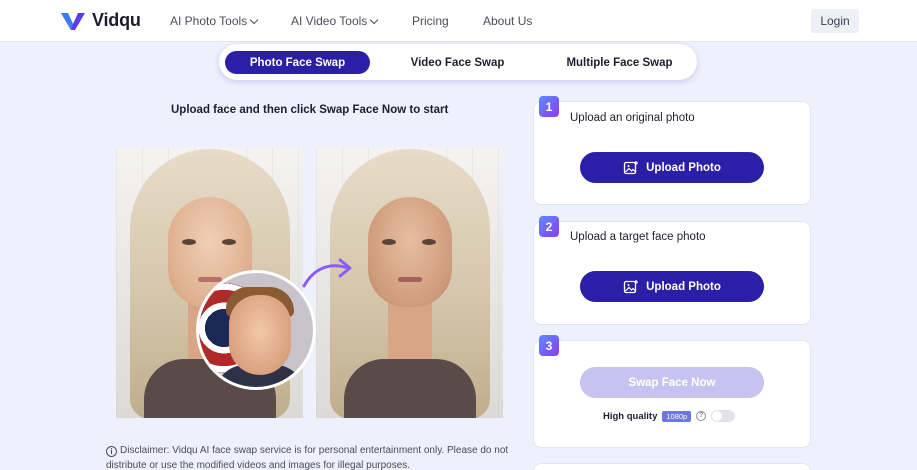 The width and height of the screenshot is (917, 470). I want to click on high-quality-row: High quality 1080p ?, so click(669, 416).